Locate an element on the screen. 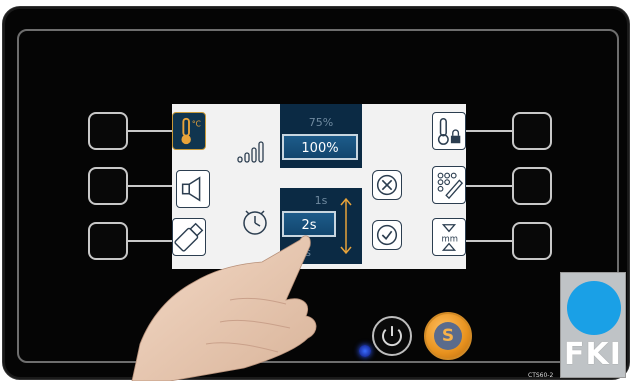 The height and width of the screenshot is (381, 632). usb-stick-icon is located at coordinates (189, 237).